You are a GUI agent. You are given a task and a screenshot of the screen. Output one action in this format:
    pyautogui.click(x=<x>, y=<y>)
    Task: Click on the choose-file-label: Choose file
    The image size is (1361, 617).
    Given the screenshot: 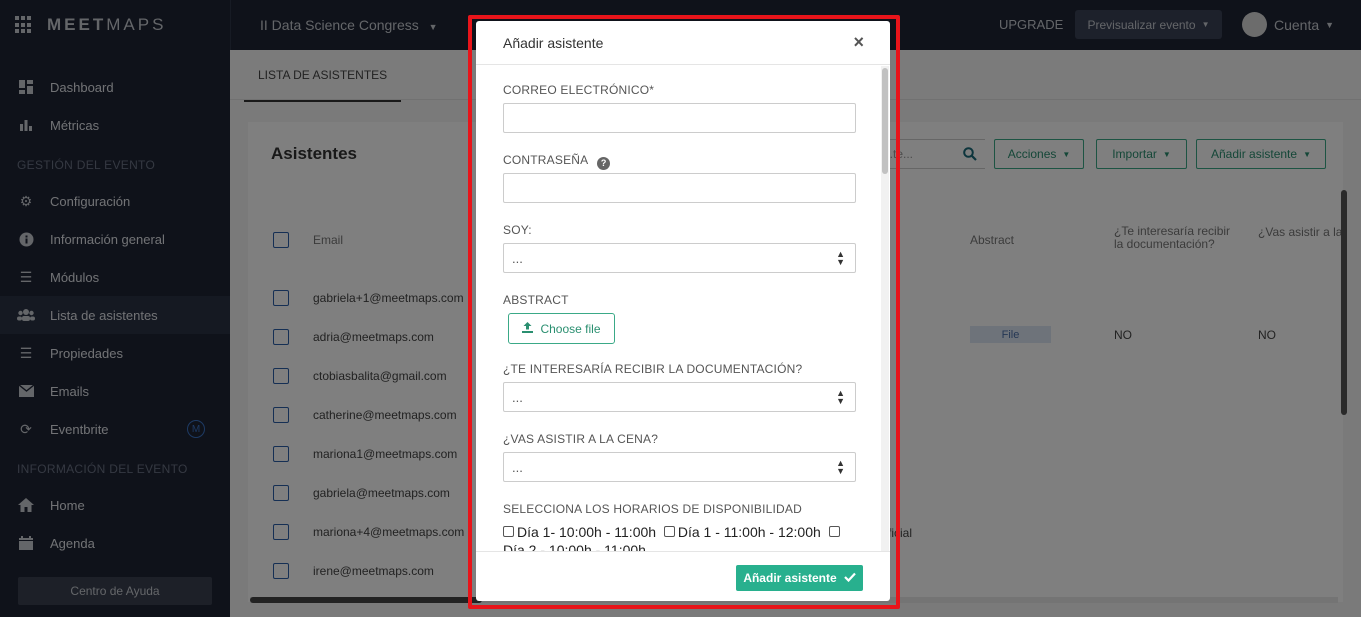 What is the action you would take?
    pyautogui.click(x=570, y=328)
    